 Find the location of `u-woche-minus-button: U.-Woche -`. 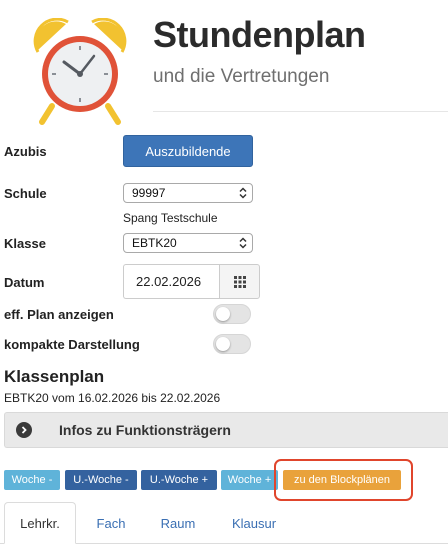

u-woche-minus-button: U.-Woche - is located at coordinates (101, 480).